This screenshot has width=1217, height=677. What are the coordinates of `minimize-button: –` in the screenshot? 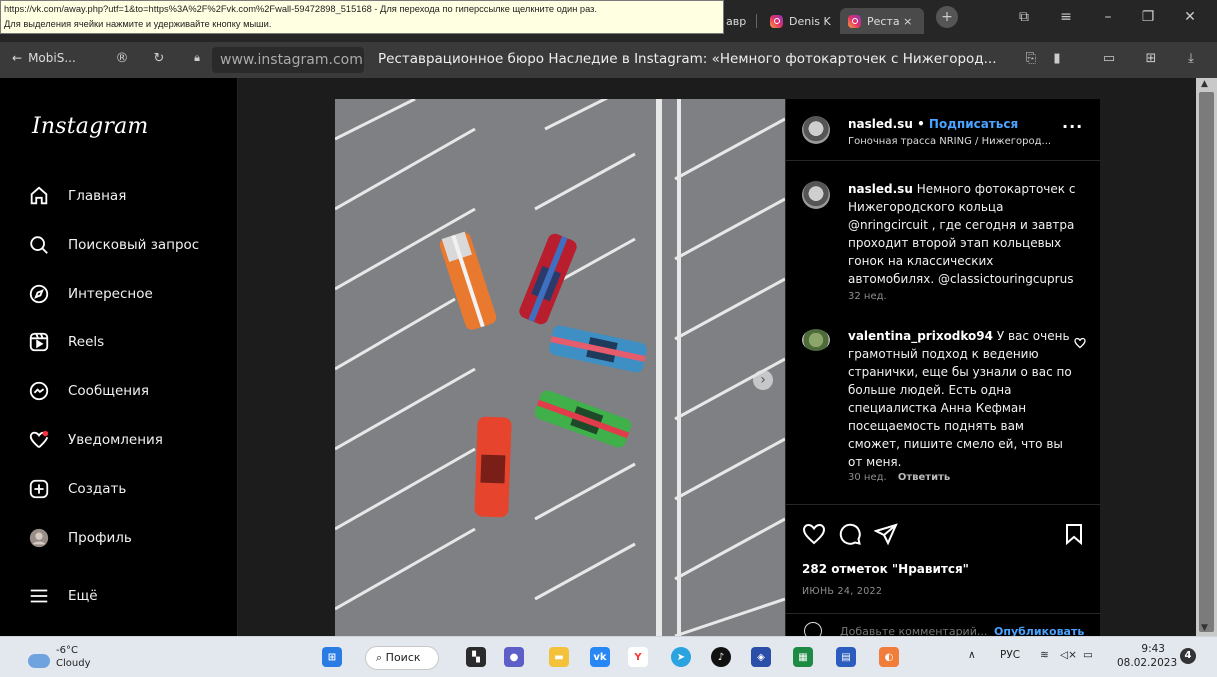 It's located at (1108, 17).